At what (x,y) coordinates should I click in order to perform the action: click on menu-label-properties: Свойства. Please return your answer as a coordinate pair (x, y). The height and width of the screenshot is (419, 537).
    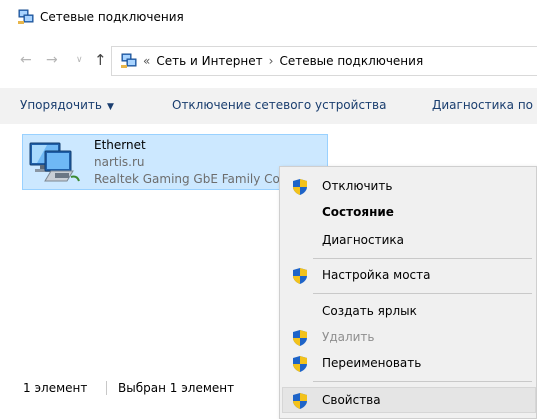
    Looking at the image, I should click on (351, 400).